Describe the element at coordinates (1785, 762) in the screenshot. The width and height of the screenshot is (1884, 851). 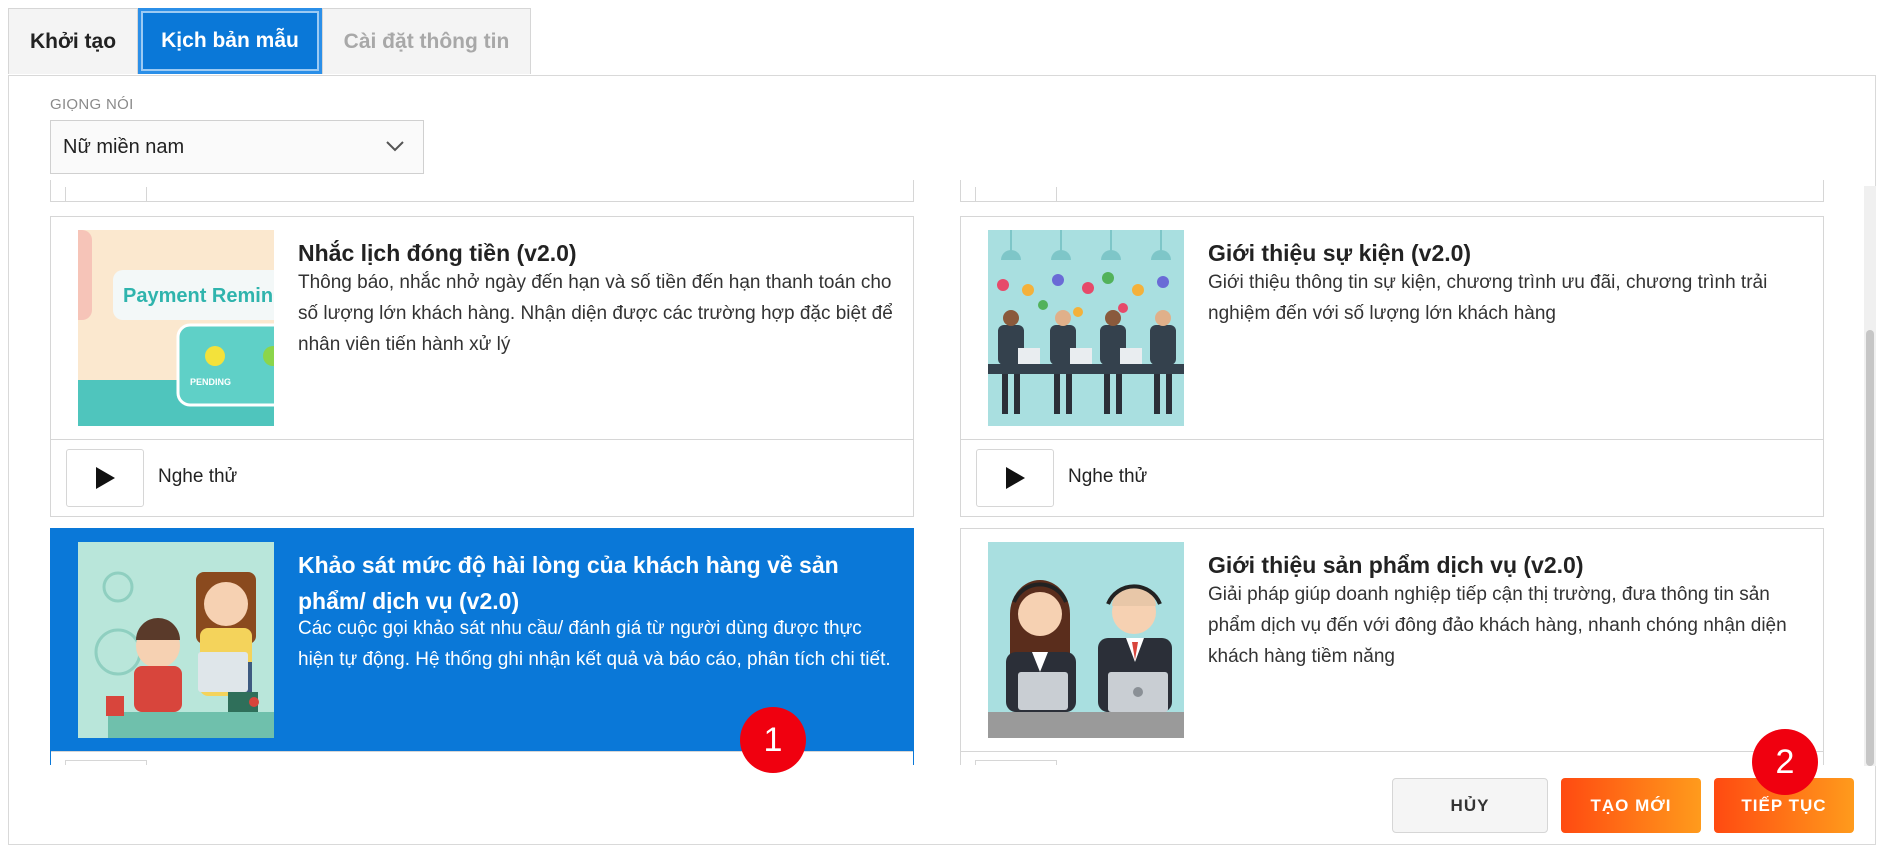
I see `step-marker-2: 2` at that location.